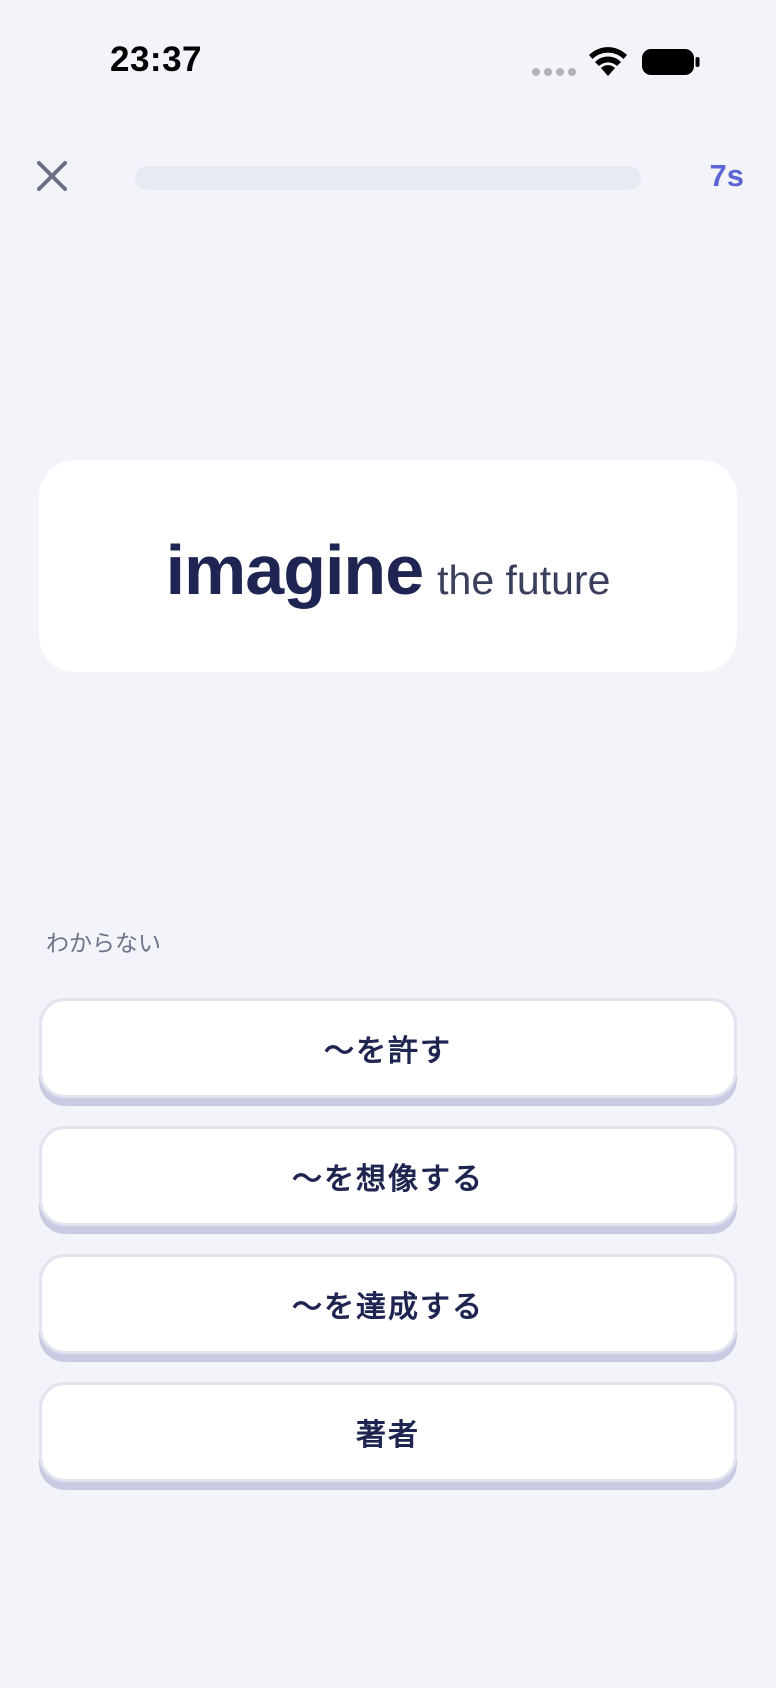  Describe the element at coordinates (52, 176) in the screenshot. I see `close-icon` at that location.